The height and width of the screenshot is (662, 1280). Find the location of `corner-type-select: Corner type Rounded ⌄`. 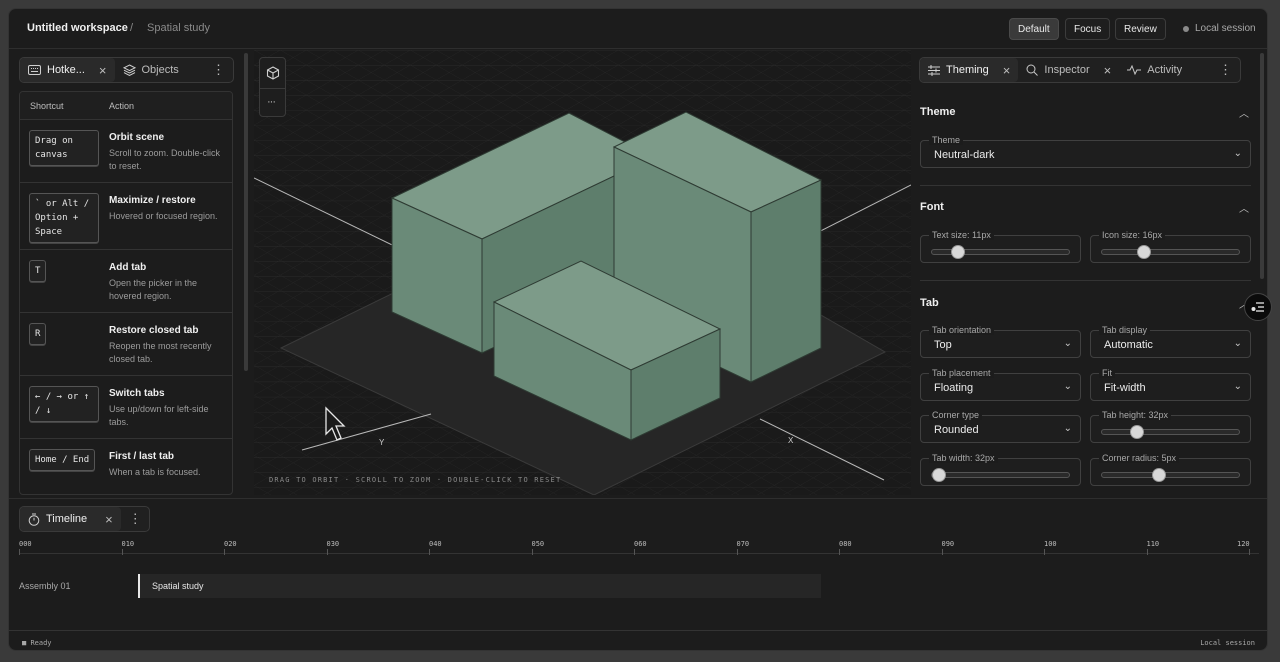

corner-type-select: Corner type Rounded ⌄ is located at coordinates (1000, 426).